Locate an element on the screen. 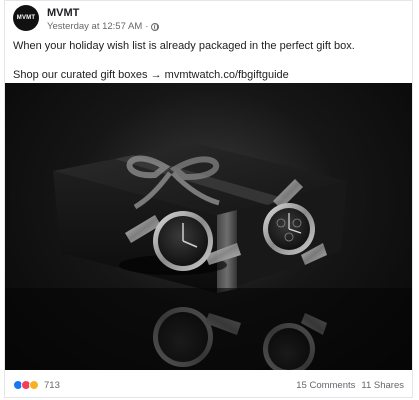 The width and height of the screenshot is (419, 400). shares-count-link: 11 Shares is located at coordinates (382, 385).